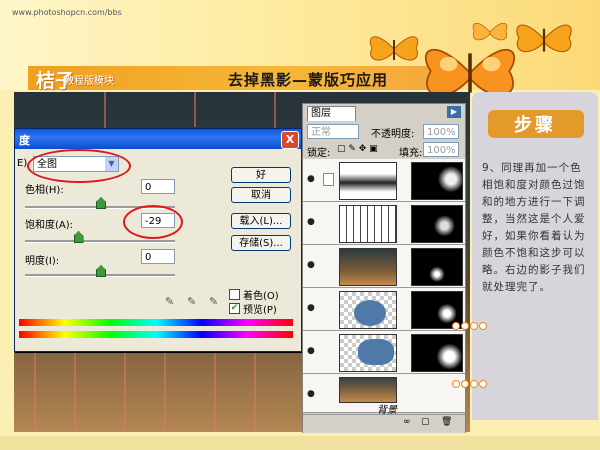  I want to click on colorize-label: 着色(O), so click(261, 296).